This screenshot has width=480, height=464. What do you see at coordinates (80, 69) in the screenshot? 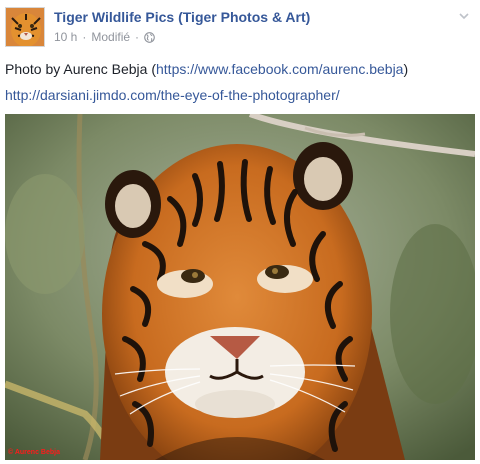
I see `post-text-prefix: Photo by Aurenc Bebja (` at bounding box center [80, 69].